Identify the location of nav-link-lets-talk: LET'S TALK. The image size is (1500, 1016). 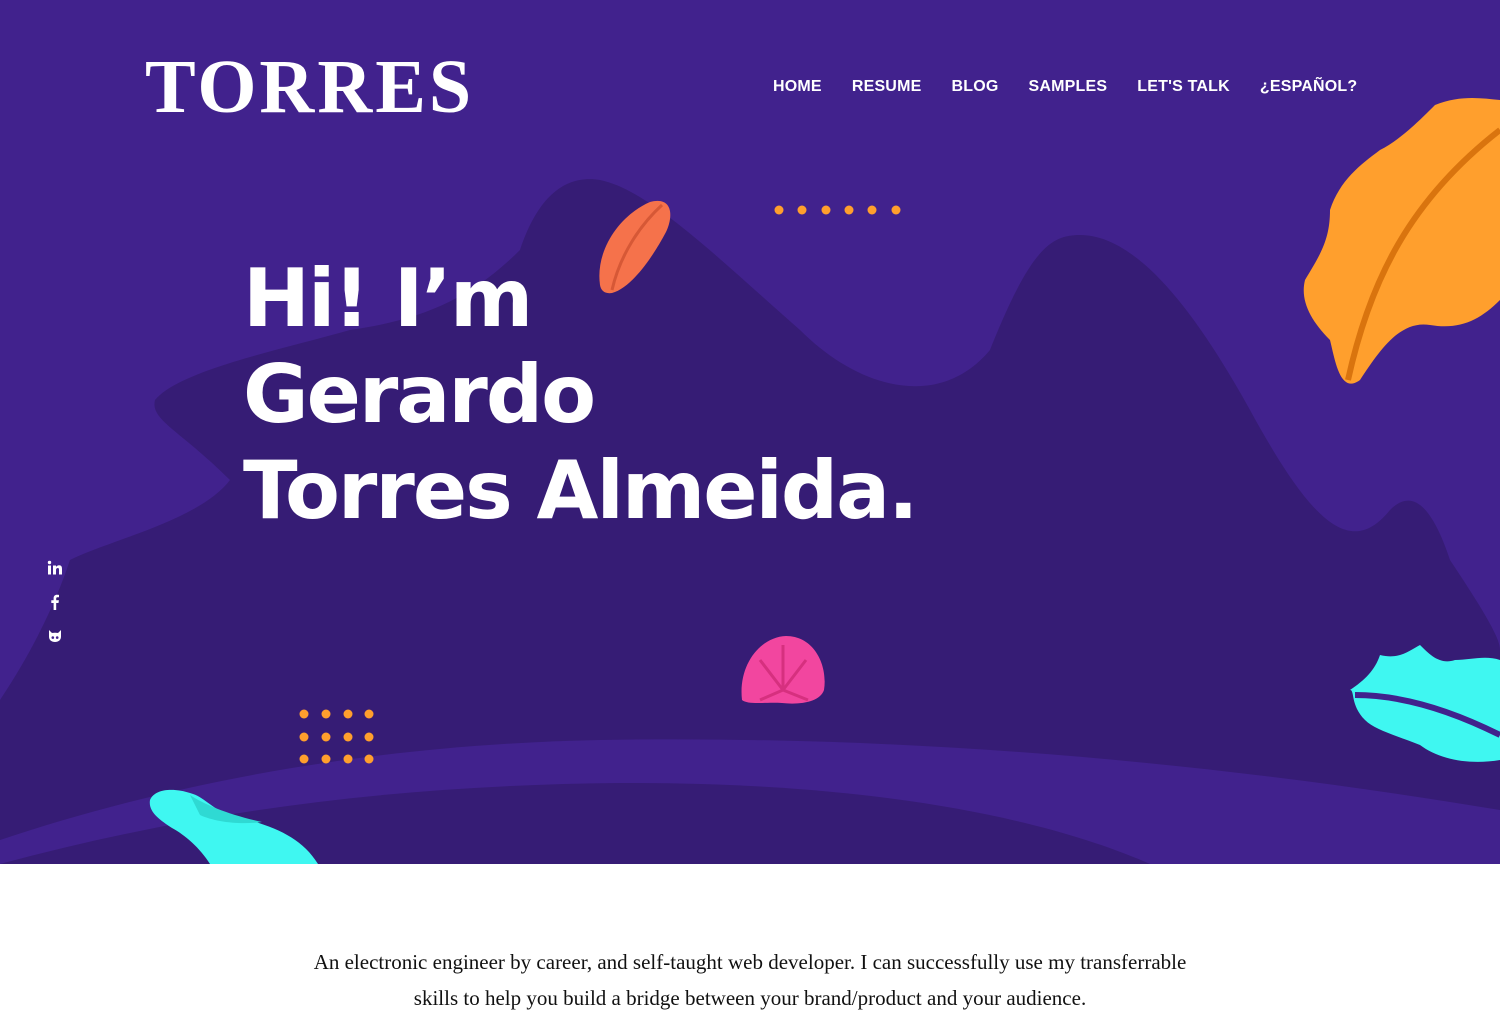
(1183, 86).